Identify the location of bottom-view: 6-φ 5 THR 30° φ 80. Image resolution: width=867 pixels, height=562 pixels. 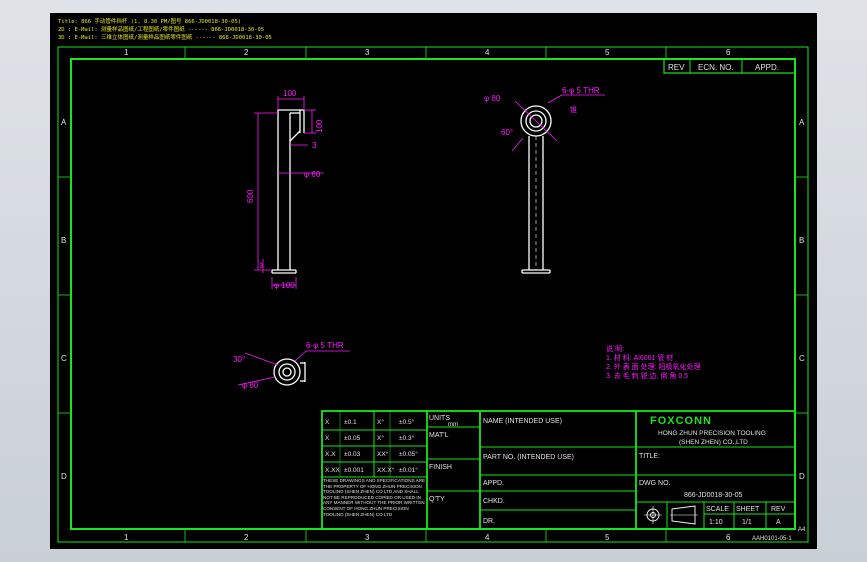
(291, 365).